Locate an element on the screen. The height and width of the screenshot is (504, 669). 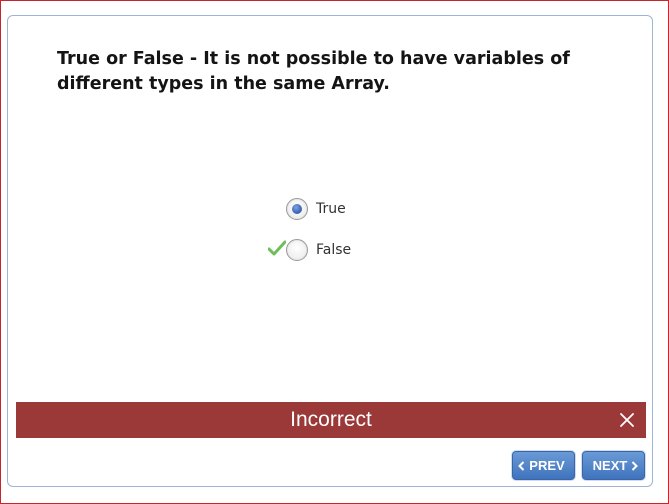
checkmark-icon is located at coordinates (277, 248).